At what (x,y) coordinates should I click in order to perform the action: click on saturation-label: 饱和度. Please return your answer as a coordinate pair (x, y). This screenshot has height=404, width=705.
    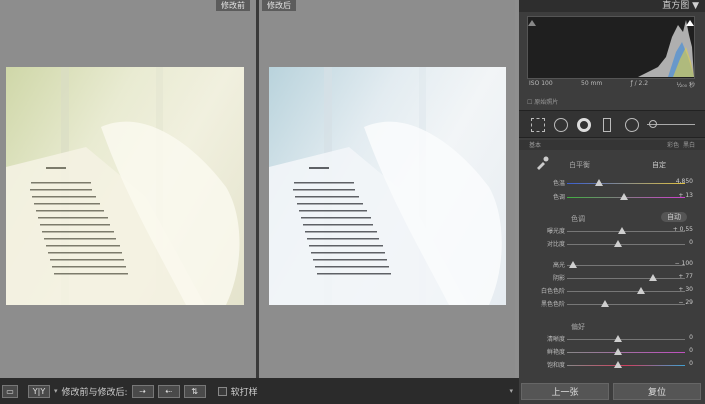
    Looking at the image, I should click on (555, 365).